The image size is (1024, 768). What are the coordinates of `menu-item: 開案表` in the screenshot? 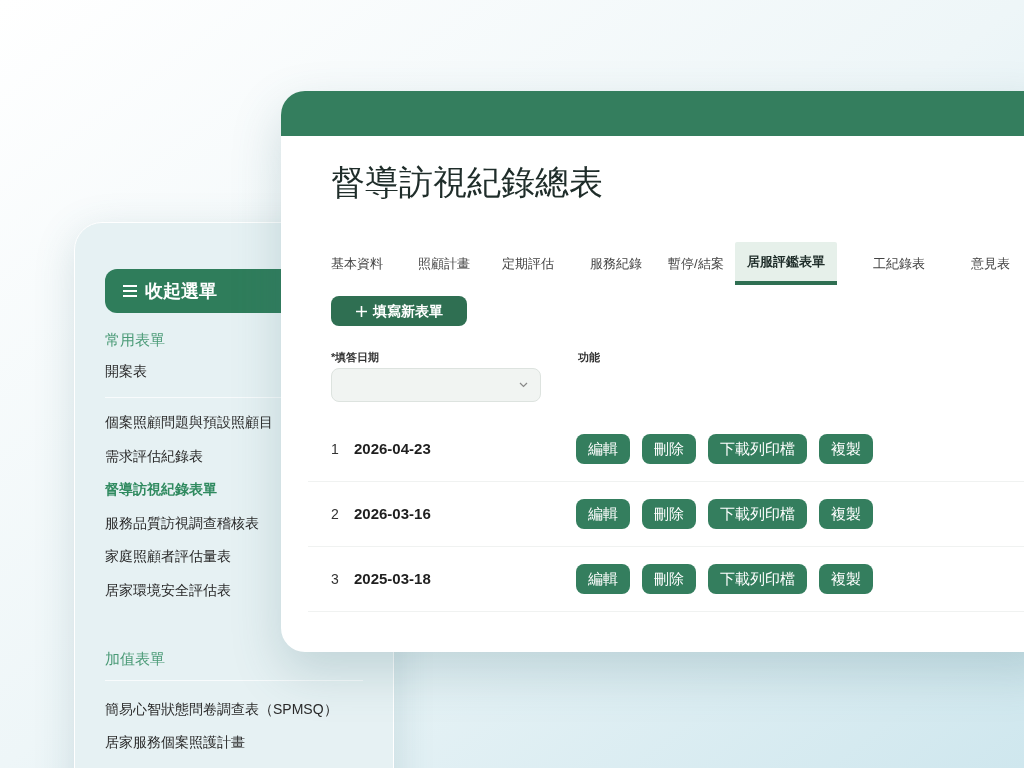 It's located at (126, 372).